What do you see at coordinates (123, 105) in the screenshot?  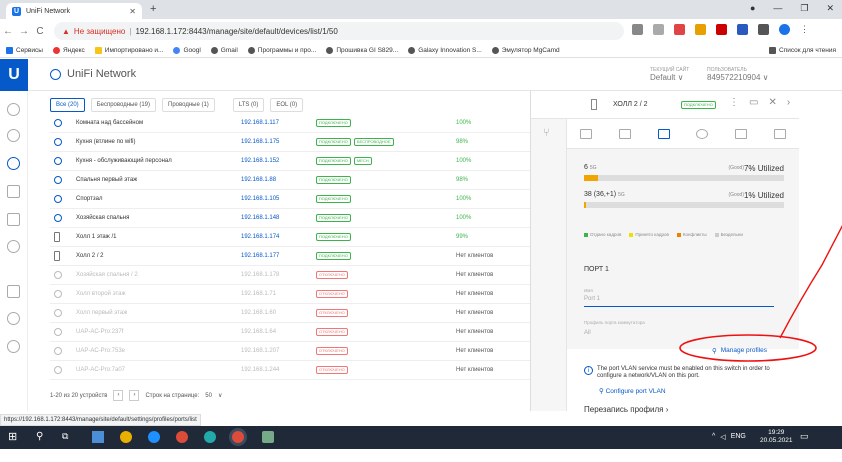 I see `filter-wireless: Беспроводные (19)` at bounding box center [123, 105].